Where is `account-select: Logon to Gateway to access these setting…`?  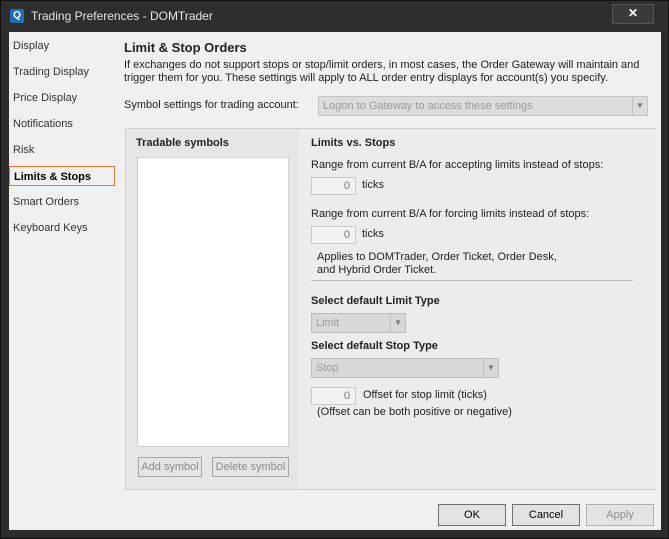 account-select: Logon to Gateway to access these setting… is located at coordinates (483, 106).